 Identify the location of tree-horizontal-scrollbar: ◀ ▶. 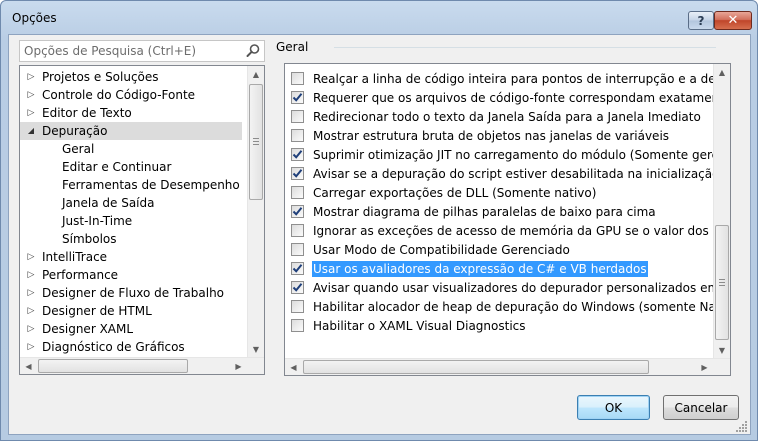
(142, 365).